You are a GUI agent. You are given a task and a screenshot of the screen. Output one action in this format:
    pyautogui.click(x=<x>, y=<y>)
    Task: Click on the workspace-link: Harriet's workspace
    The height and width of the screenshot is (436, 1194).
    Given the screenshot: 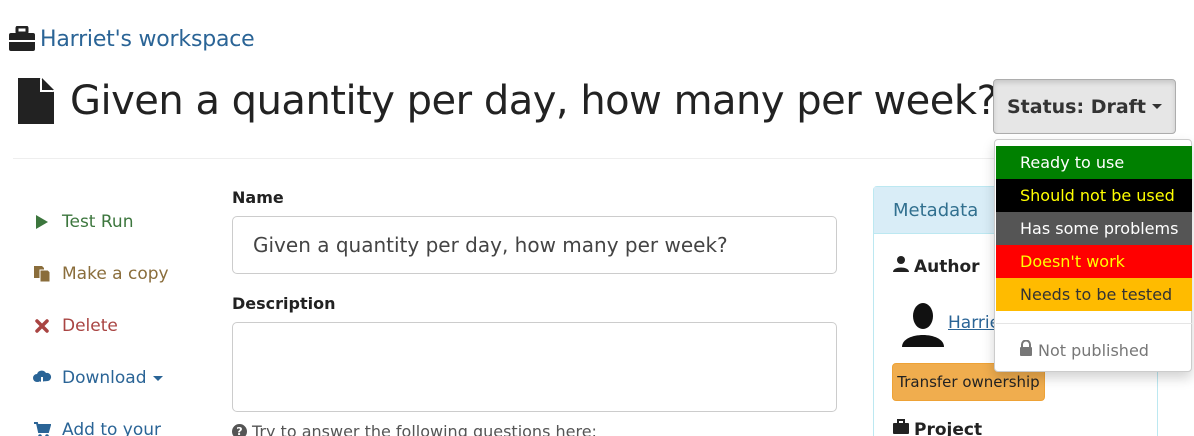 What is the action you would take?
    pyautogui.click(x=147, y=39)
    